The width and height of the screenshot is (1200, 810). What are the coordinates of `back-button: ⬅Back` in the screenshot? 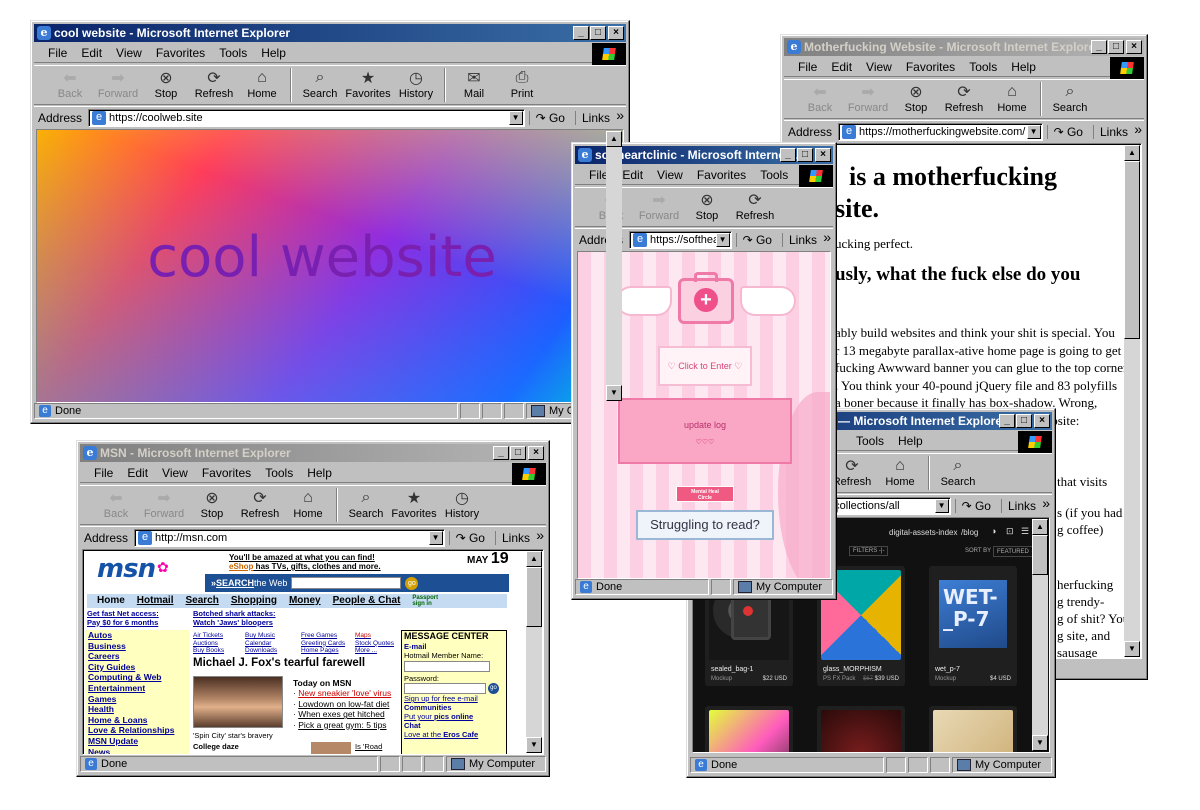 It's located at (820, 97).